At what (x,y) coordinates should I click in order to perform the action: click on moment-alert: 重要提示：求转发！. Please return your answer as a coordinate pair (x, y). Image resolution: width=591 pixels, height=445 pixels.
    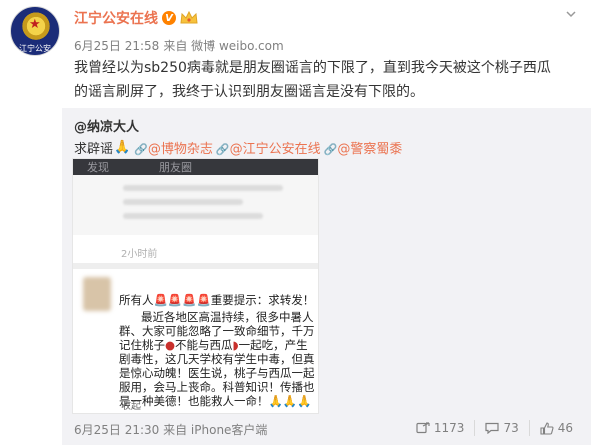
    Looking at the image, I should click on (262, 300).